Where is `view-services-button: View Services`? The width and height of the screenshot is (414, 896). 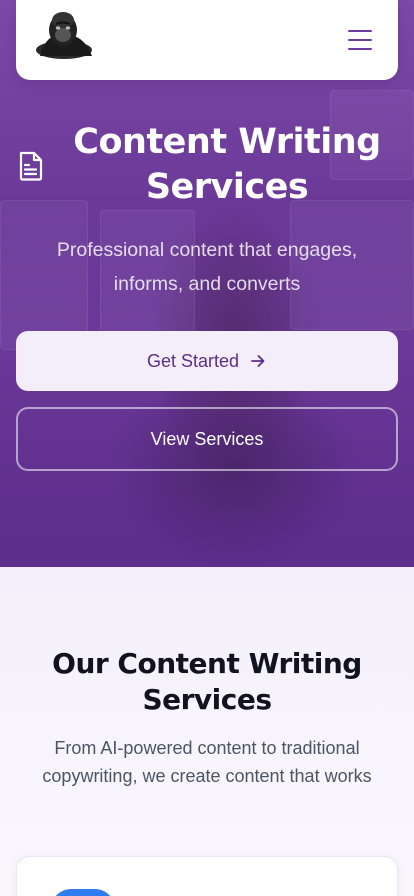 view-services-button: View Services is located at coordinates (207, 439).